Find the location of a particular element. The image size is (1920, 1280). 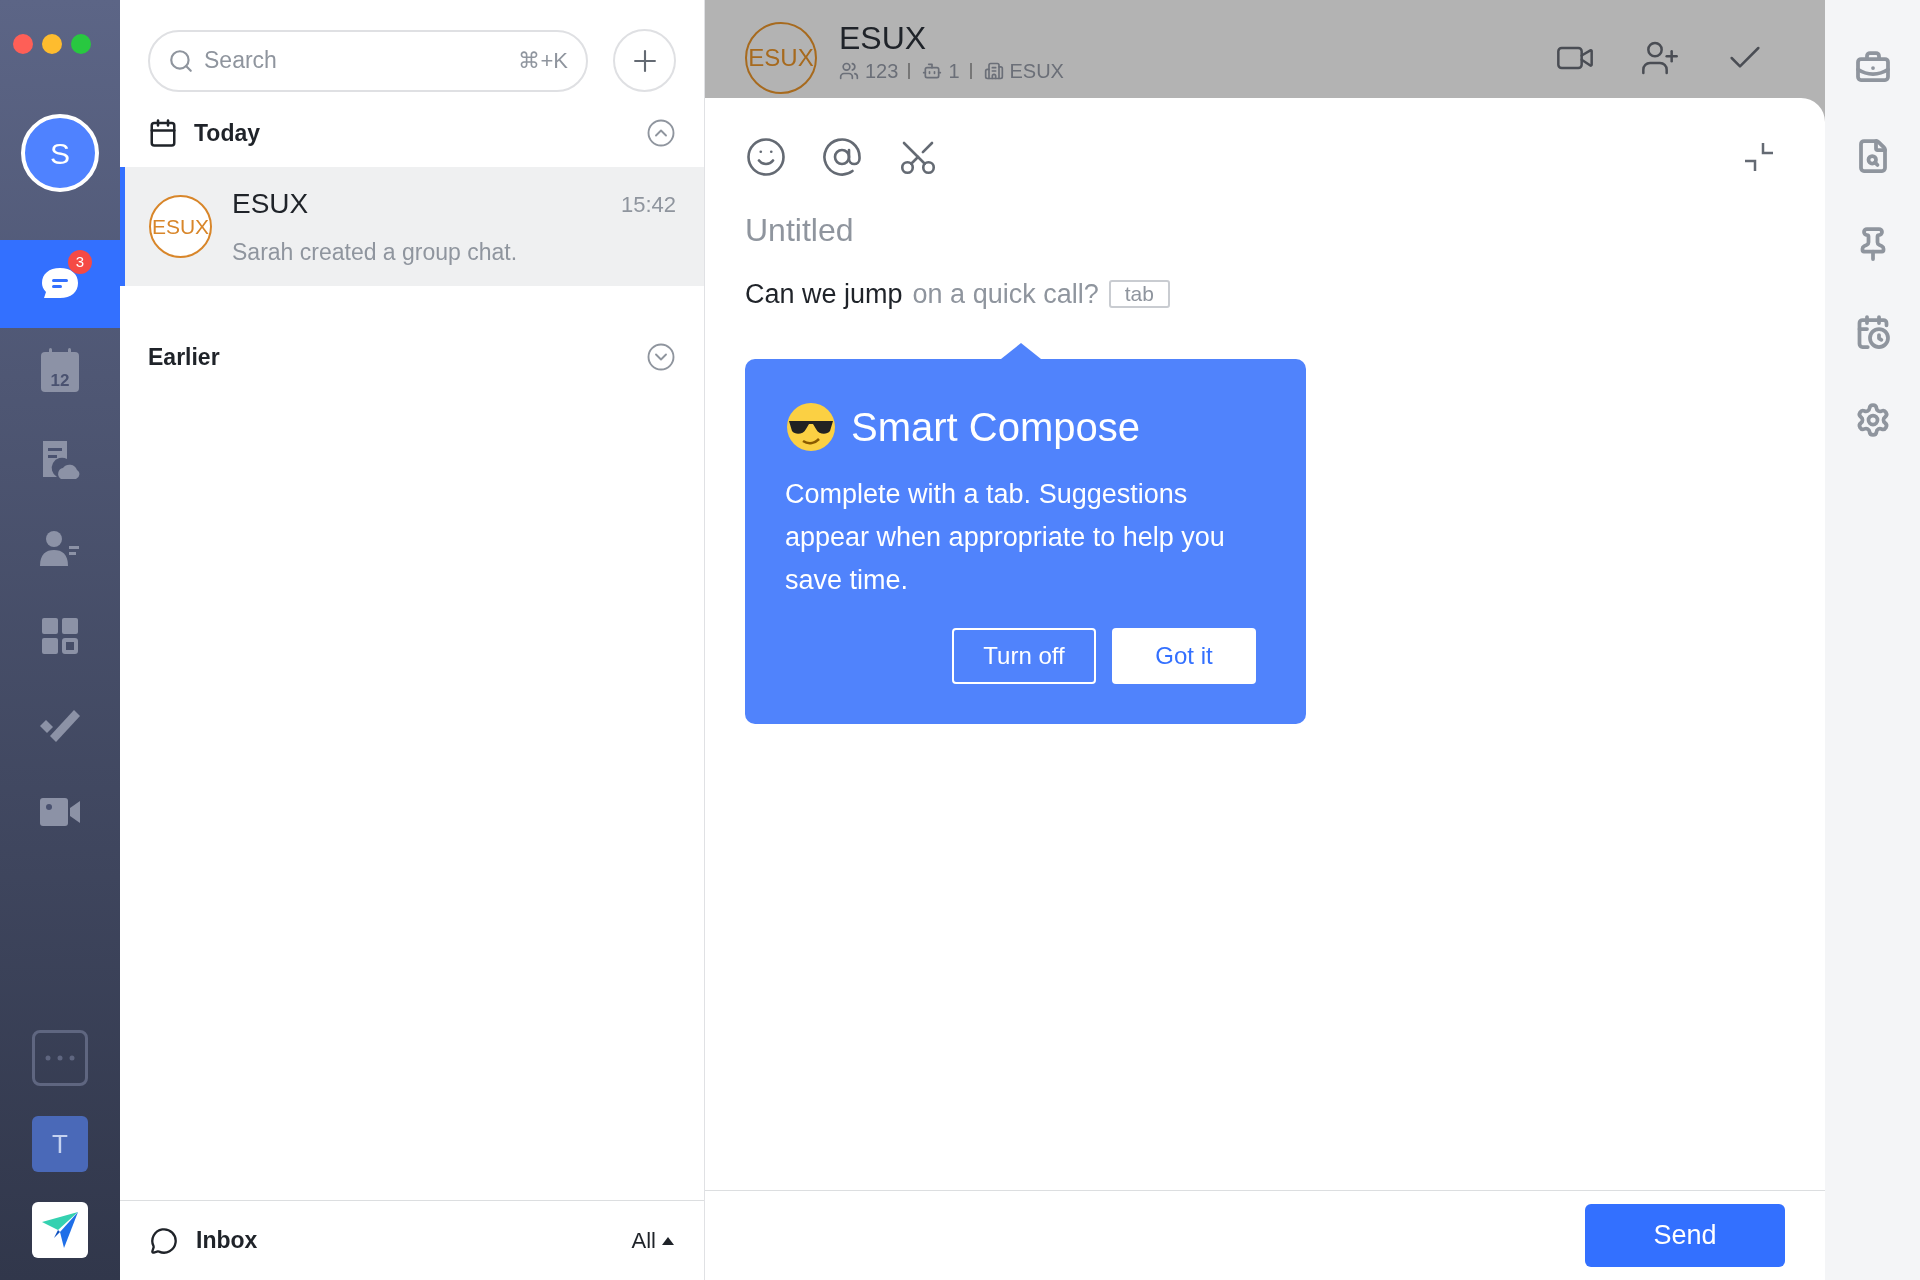

section-title: Today is located at coordinates (228, 133).